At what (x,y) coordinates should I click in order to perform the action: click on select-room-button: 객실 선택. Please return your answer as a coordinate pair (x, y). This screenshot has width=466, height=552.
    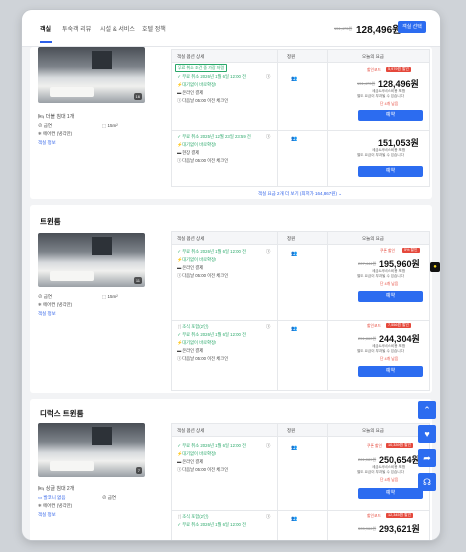
    Looking at the image, I should click on (412, 27).